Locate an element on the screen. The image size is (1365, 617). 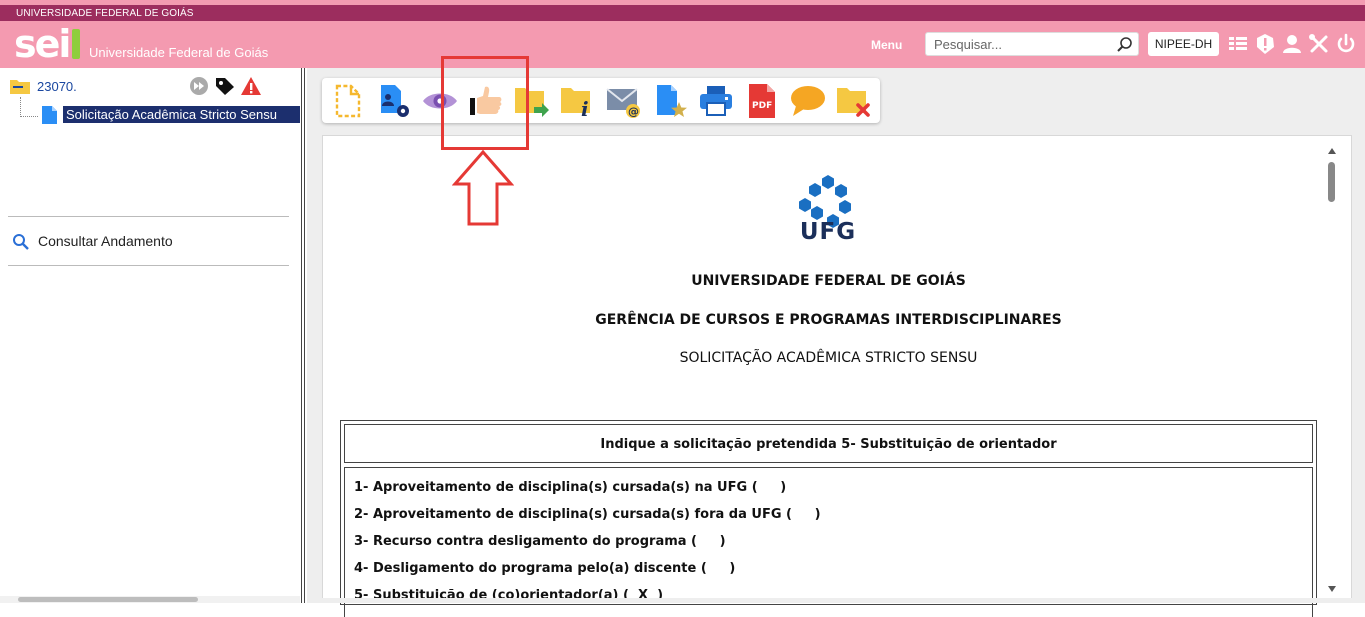
favorite-document-icon is located at coordinates (672, 101).